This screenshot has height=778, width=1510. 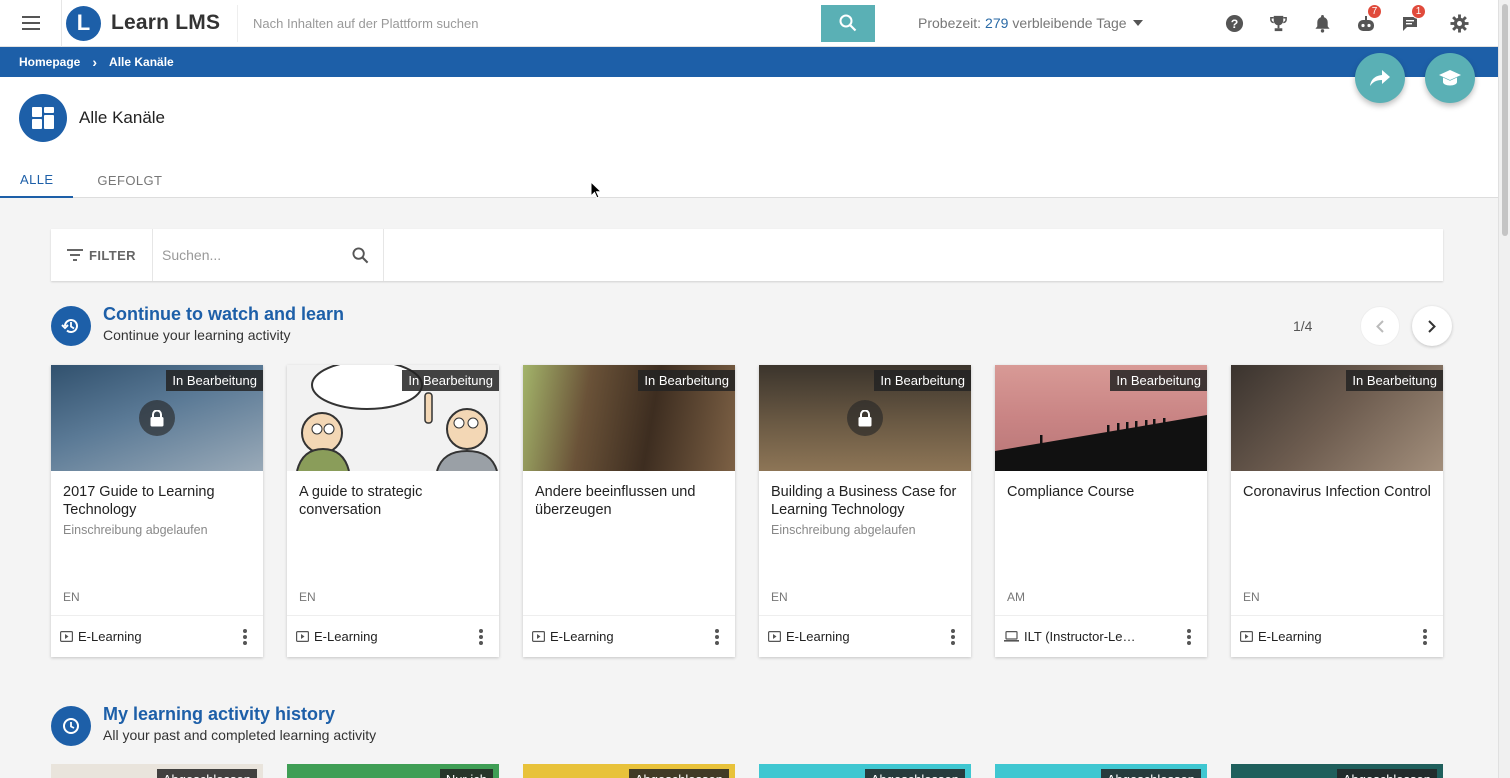 I want to click on card-footer: E-Learning, so click(x=865, y=636).